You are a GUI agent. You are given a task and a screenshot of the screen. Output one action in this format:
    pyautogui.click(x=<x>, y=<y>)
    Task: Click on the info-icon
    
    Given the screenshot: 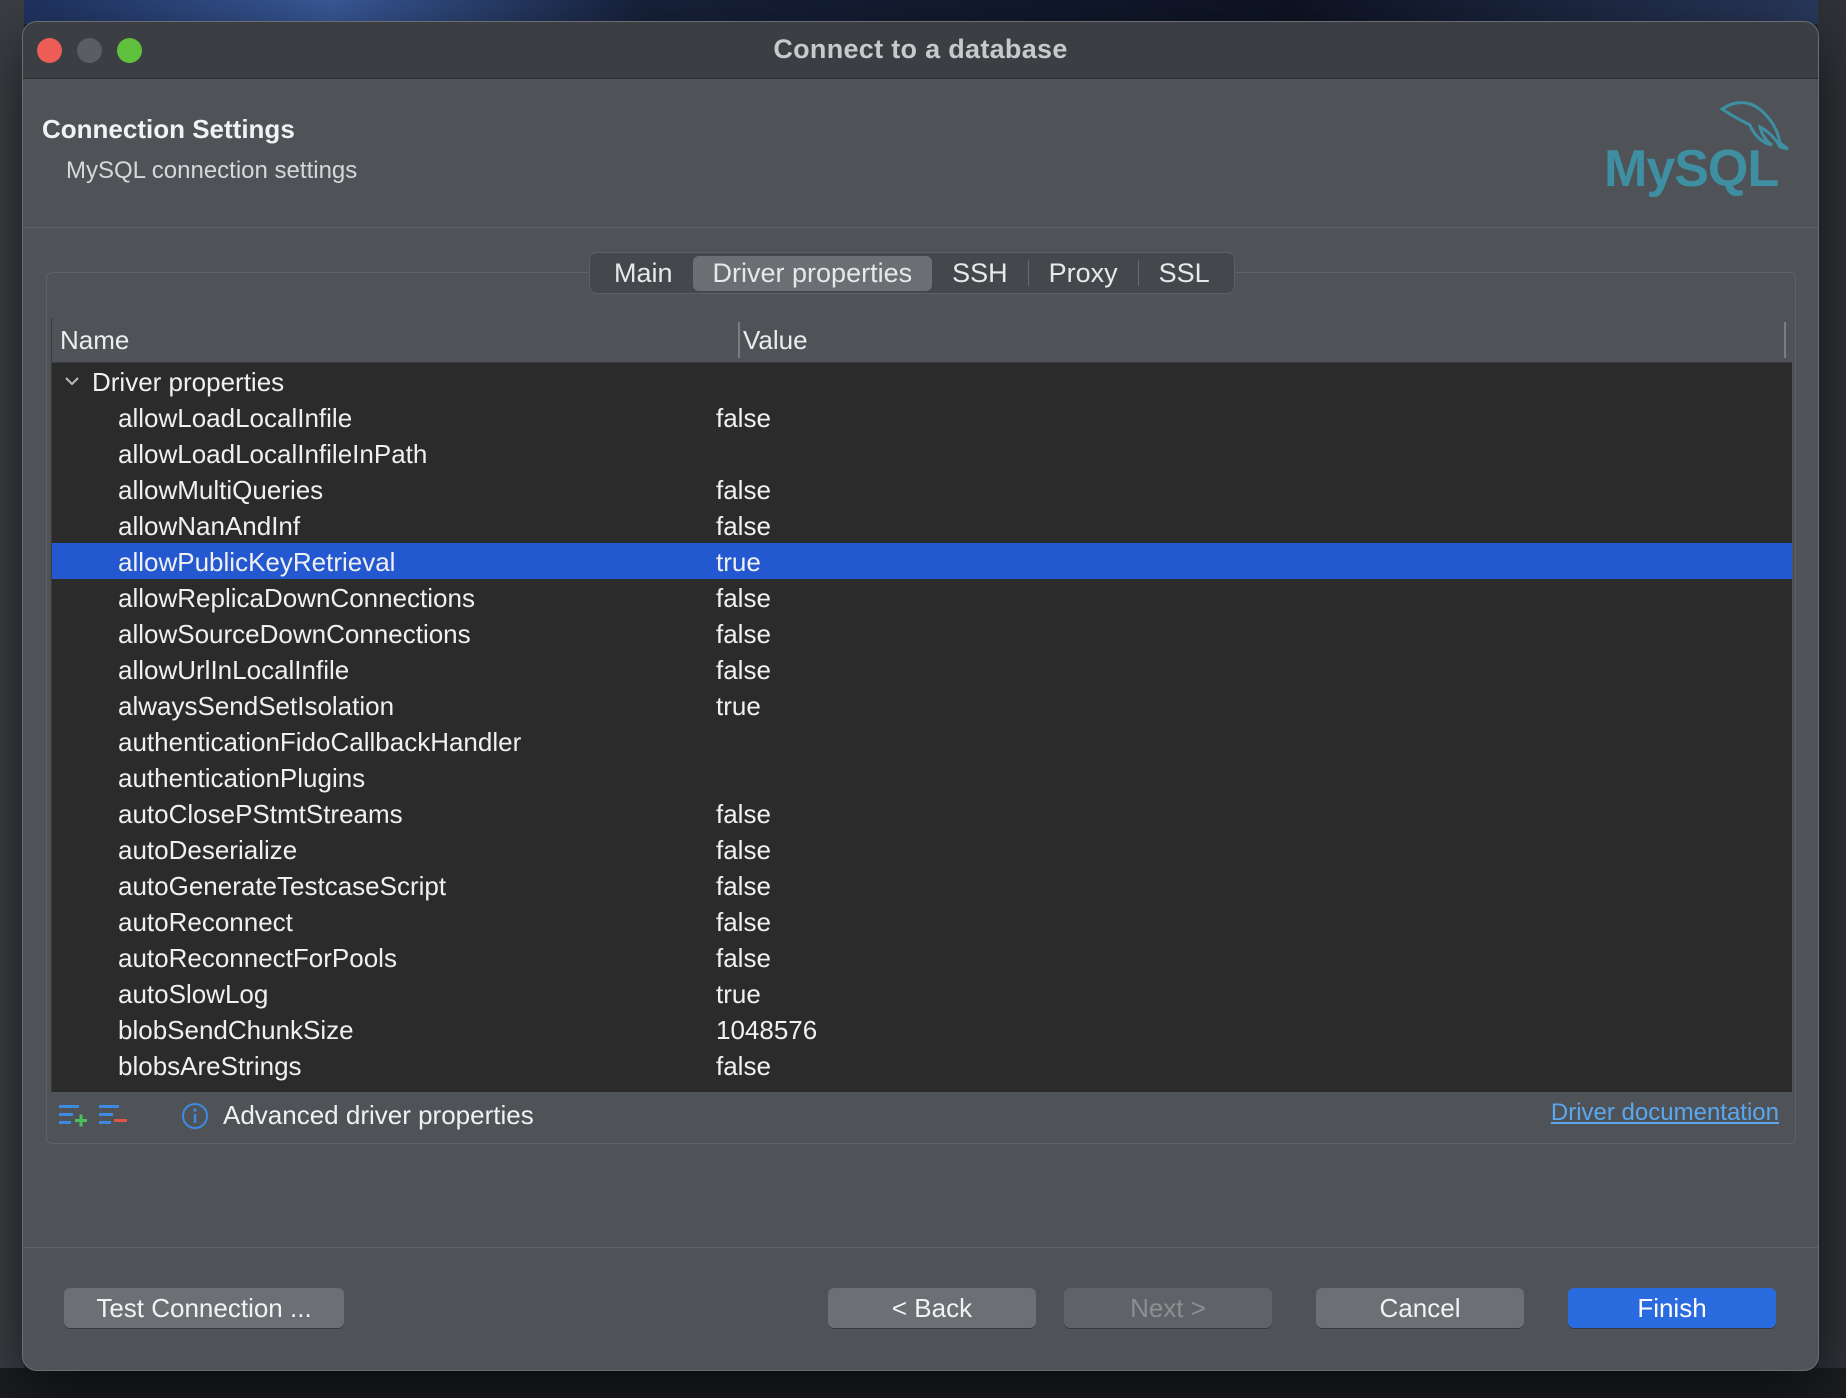 What is the action you would take?
    pyautogui.click(x=195, y=1116)
    